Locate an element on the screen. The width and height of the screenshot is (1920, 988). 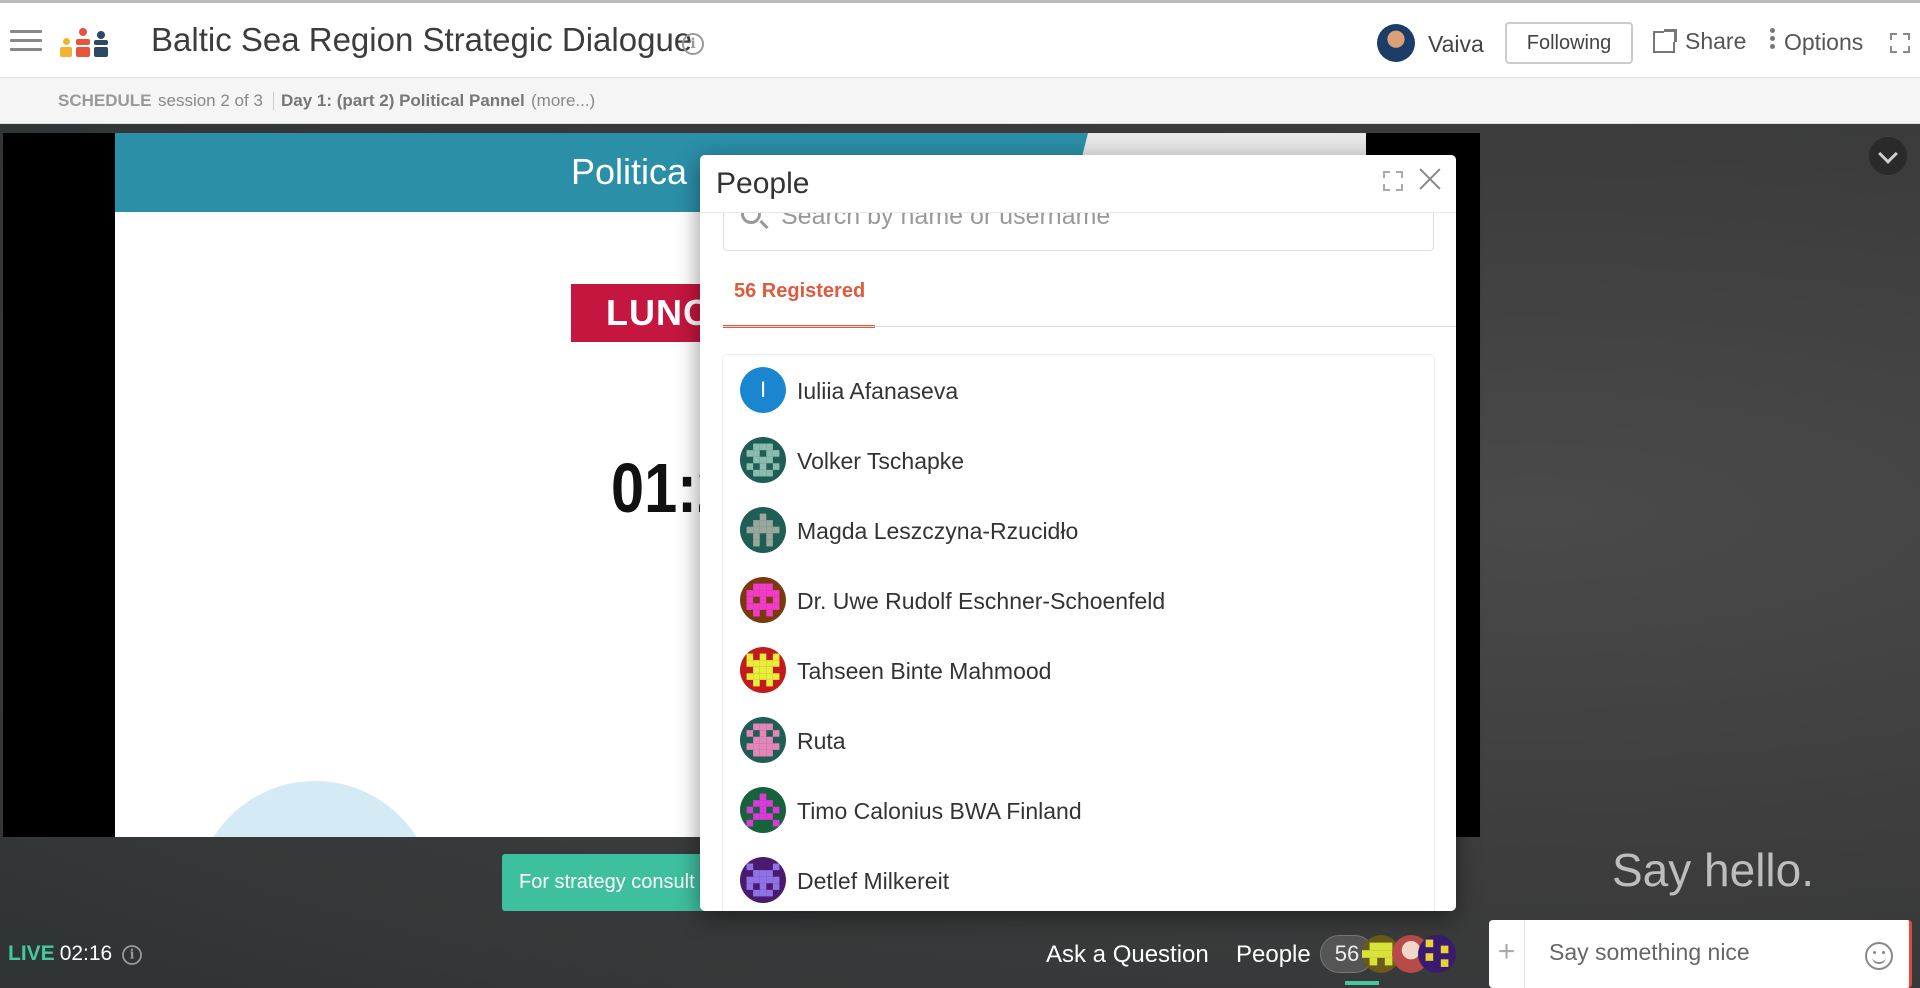
ask-question-button: Ask a Question is located at coordinates (1127, 955).